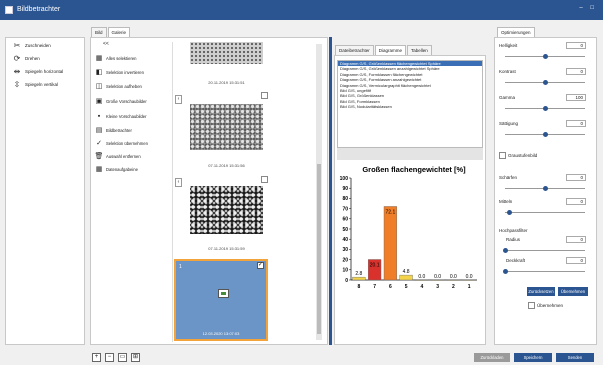  I want to click on tab-bild: Bild, so click(99, 32).